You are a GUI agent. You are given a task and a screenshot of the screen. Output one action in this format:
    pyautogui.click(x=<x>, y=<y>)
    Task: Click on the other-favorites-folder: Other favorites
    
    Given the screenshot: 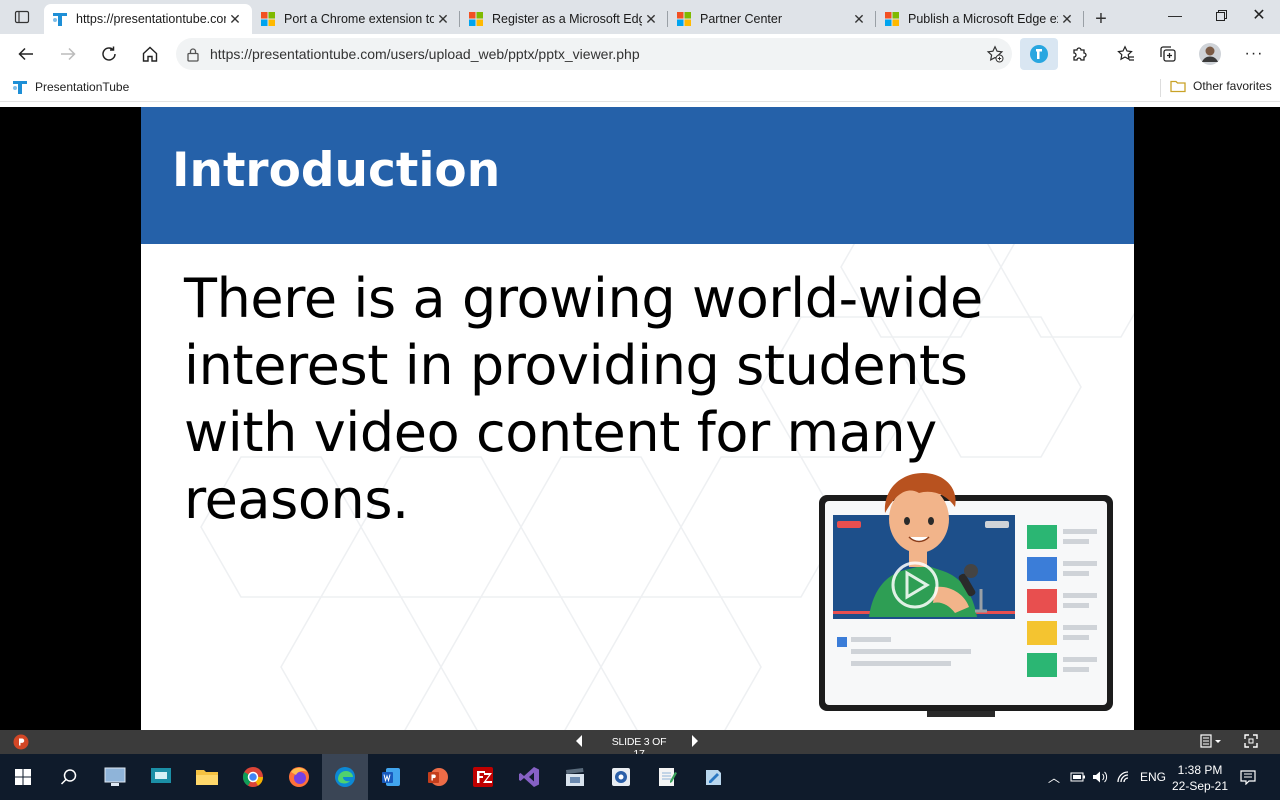 What is the action you would take?
    pyautogui.click(x=1221, y=86)
    